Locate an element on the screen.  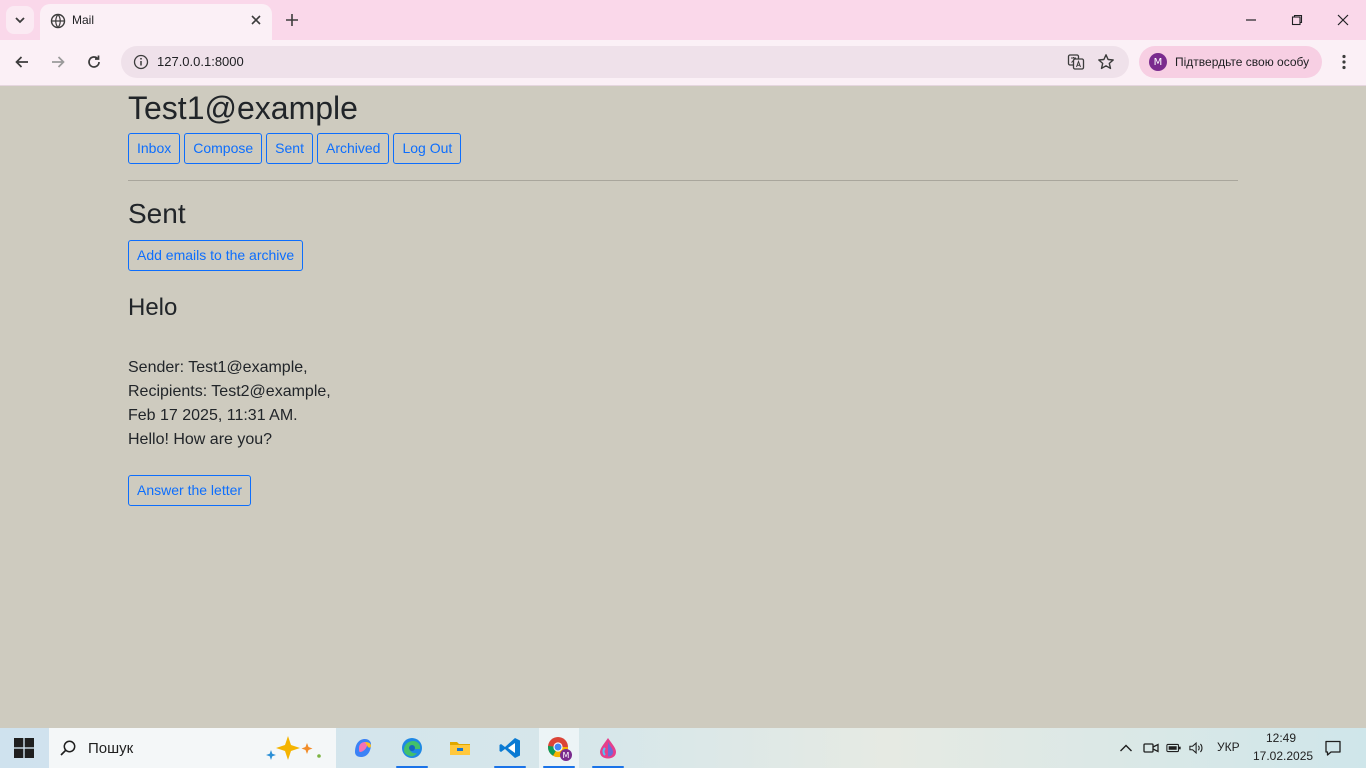
battery-icon is located at coordinates (1173, 748).